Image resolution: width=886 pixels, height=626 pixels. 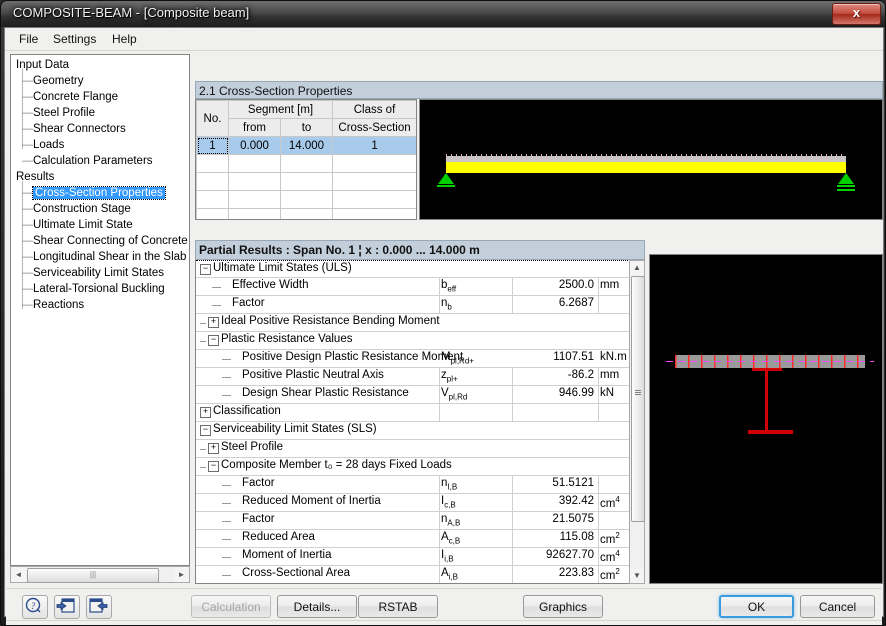 What do you see at coordinates (420, 431) in the screenshot?
I see `result-row-serviceability-limit-states: − Serviceability Limit States (SLS)` at bounding box center [420, 431].